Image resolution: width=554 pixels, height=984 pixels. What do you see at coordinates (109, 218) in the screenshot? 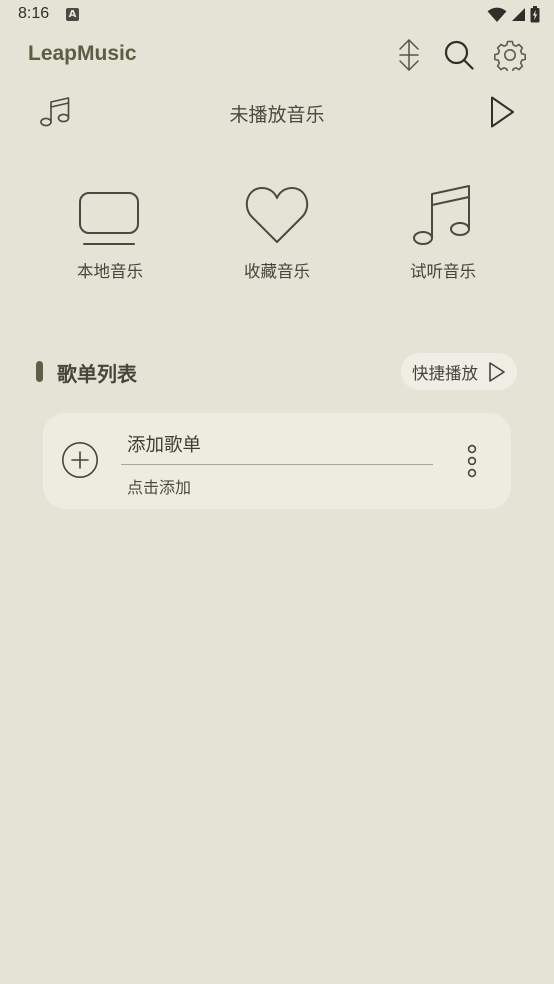
I see `tv-icon` at bounding box center [109, 218].